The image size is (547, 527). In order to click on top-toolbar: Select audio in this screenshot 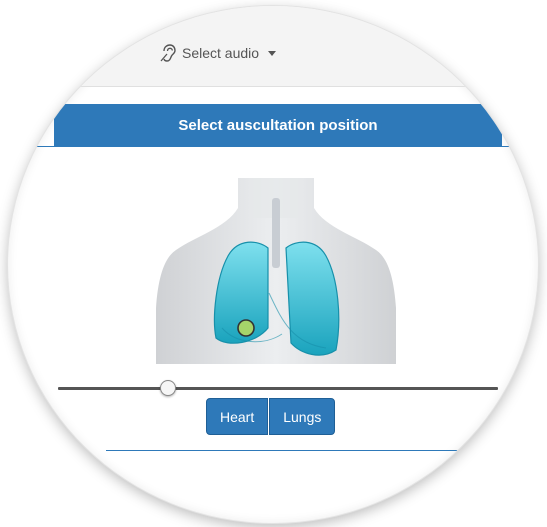, I will do `click(273, 46)`.